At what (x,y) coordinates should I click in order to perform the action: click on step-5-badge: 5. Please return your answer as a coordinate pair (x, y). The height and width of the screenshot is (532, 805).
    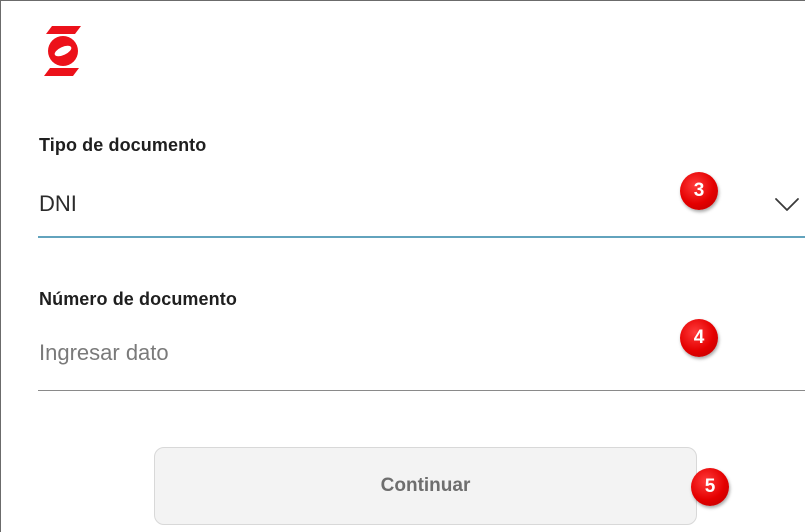
    Looking at the image, I should click on (710, 487).